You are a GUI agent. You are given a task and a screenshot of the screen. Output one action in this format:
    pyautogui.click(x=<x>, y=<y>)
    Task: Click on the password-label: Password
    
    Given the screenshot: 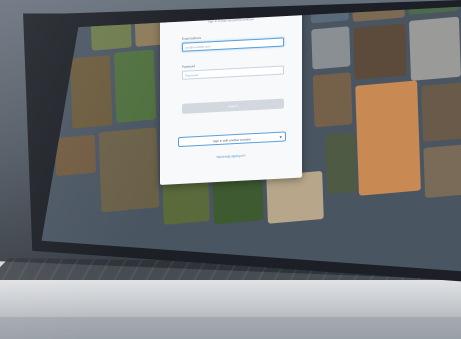 What is the action you would take?
    pyautogui.click(x=189, y=66)
    